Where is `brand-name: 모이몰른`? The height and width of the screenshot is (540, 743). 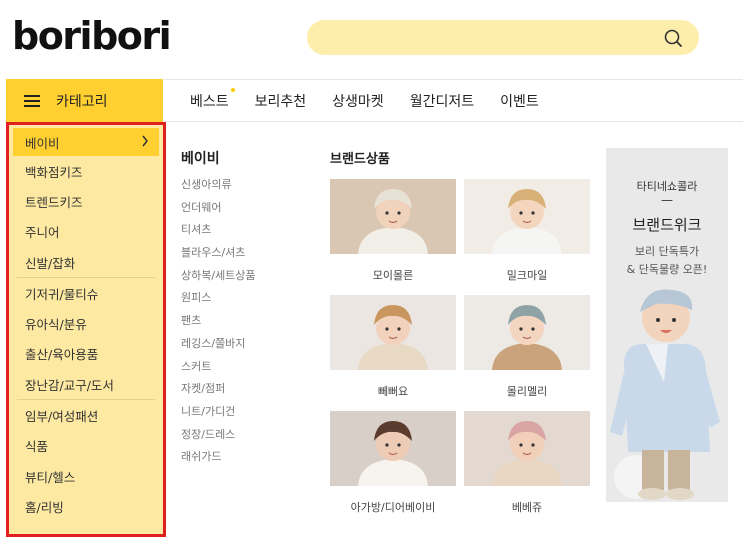 brand-name: 모이몰른 is located at coordinates (393, 275).